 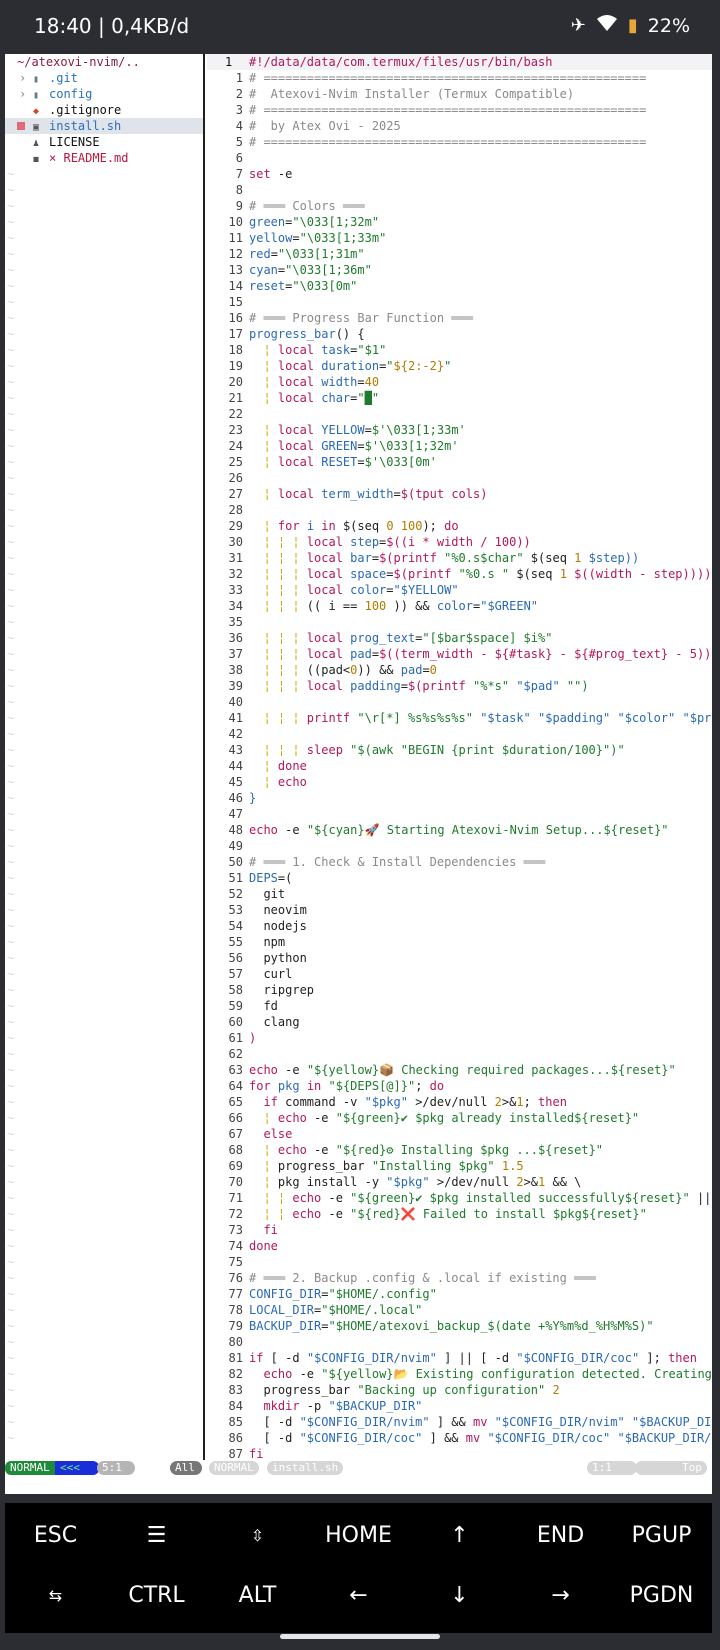 I want to click on code-line: 61), so click(x=459, y=1038).